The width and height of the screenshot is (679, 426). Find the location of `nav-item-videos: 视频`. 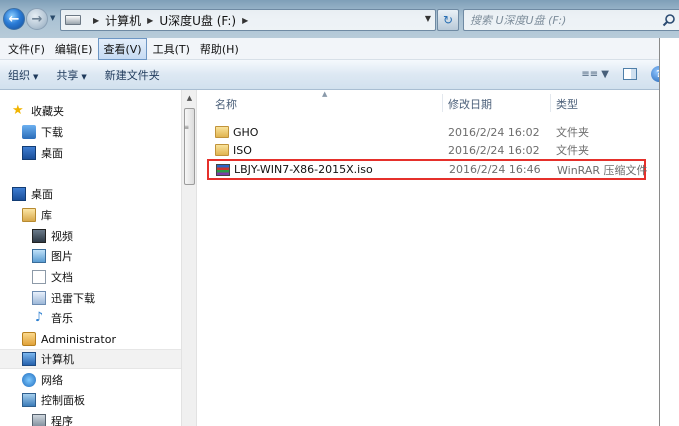

nav-item-videos: 视频 is located at coordinates (52, 236).